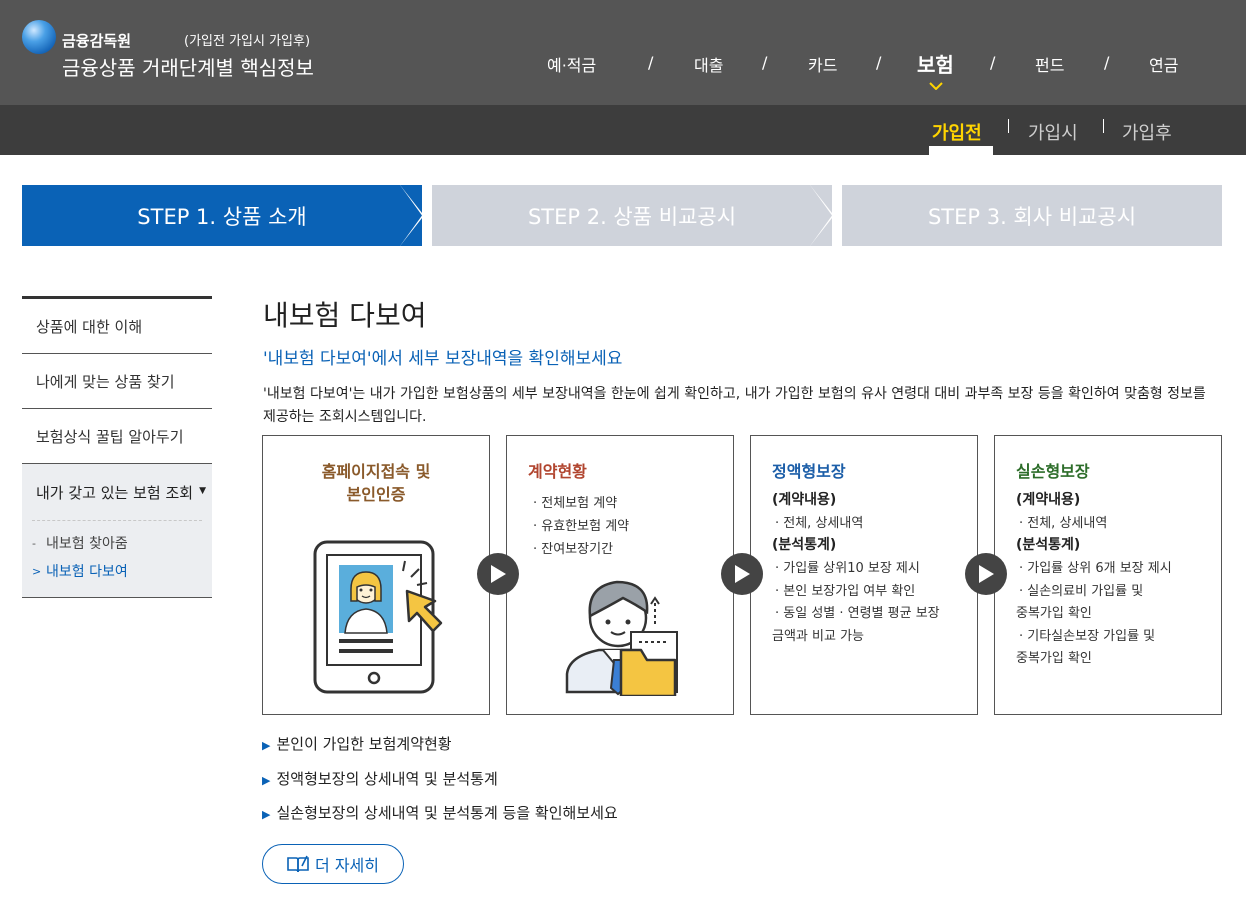  I want to click on page-subtitle: '내보험 다보여'에서 세부 보장내역을 확인해보세요, so click(443, 359).